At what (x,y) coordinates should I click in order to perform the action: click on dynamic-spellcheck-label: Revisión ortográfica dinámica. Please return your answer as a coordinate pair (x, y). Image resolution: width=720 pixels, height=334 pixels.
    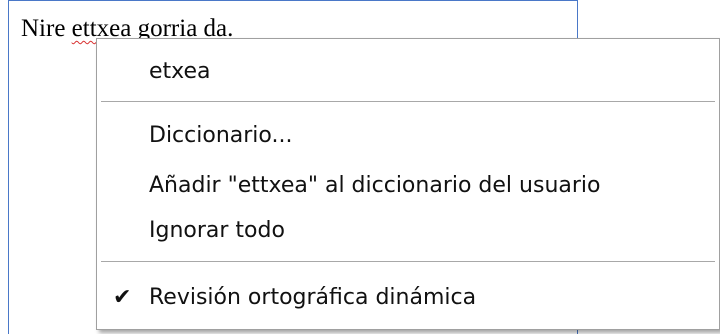
    Looking at the image, I should click on (313, 297).